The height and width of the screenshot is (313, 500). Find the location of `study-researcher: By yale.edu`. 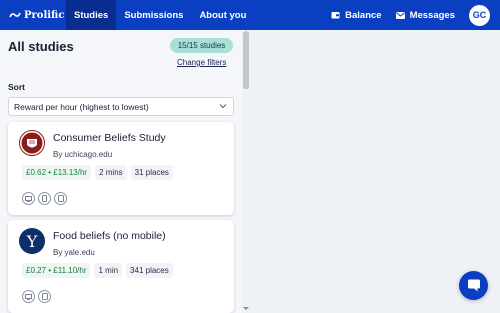

study-researcher: By yale.edu is located at coordinates (74, 252).